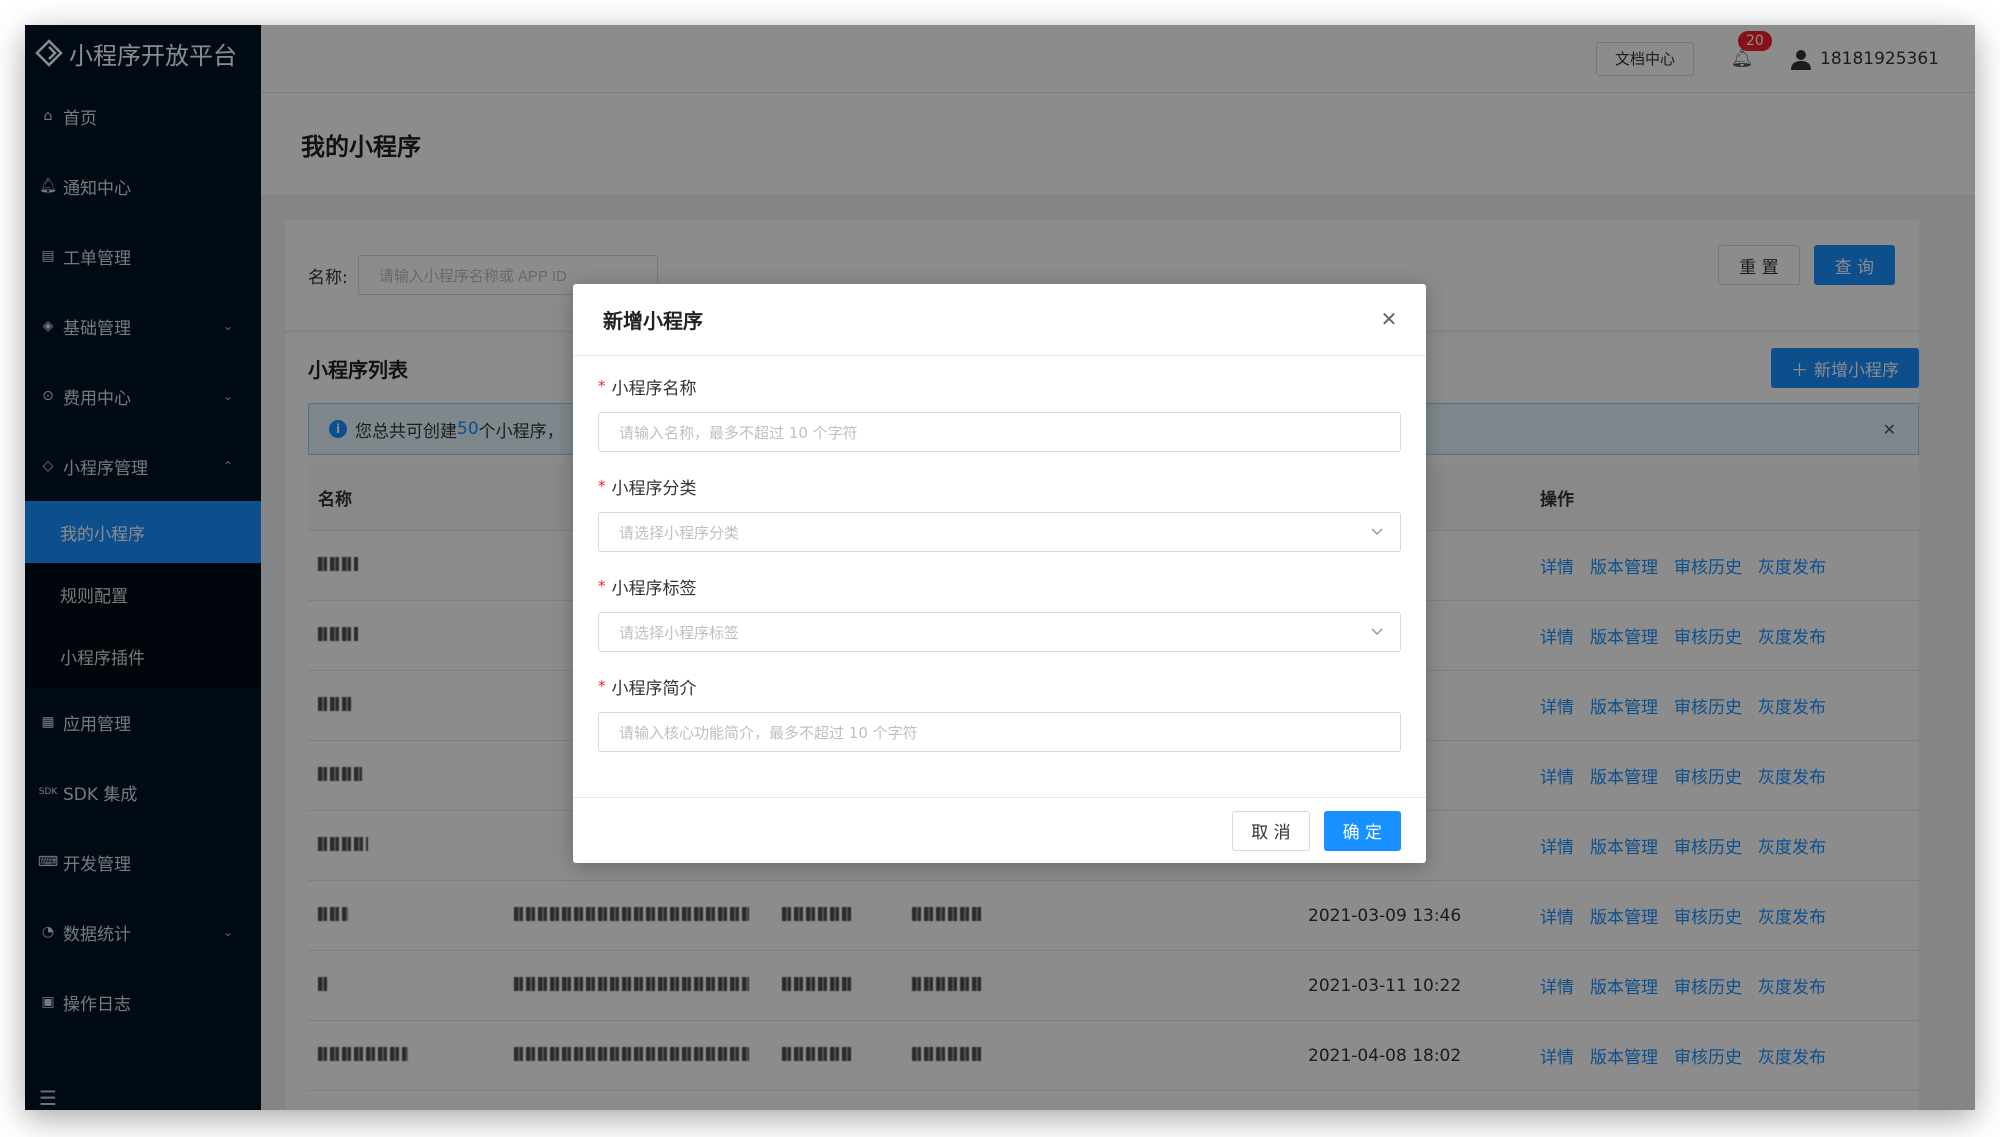  Describe the element at coordinates (1389, 319) in the screenshot. I see `close-icon: ✕` at that location.